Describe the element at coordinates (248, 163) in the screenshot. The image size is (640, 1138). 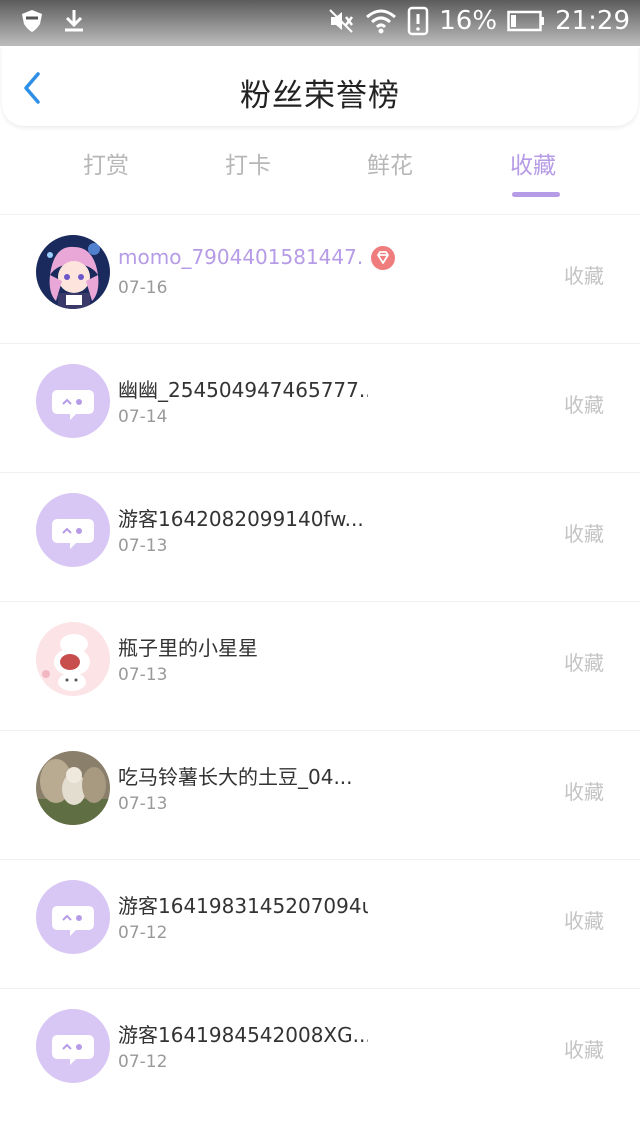
I see `tab-checkin: 打卡` at that location.